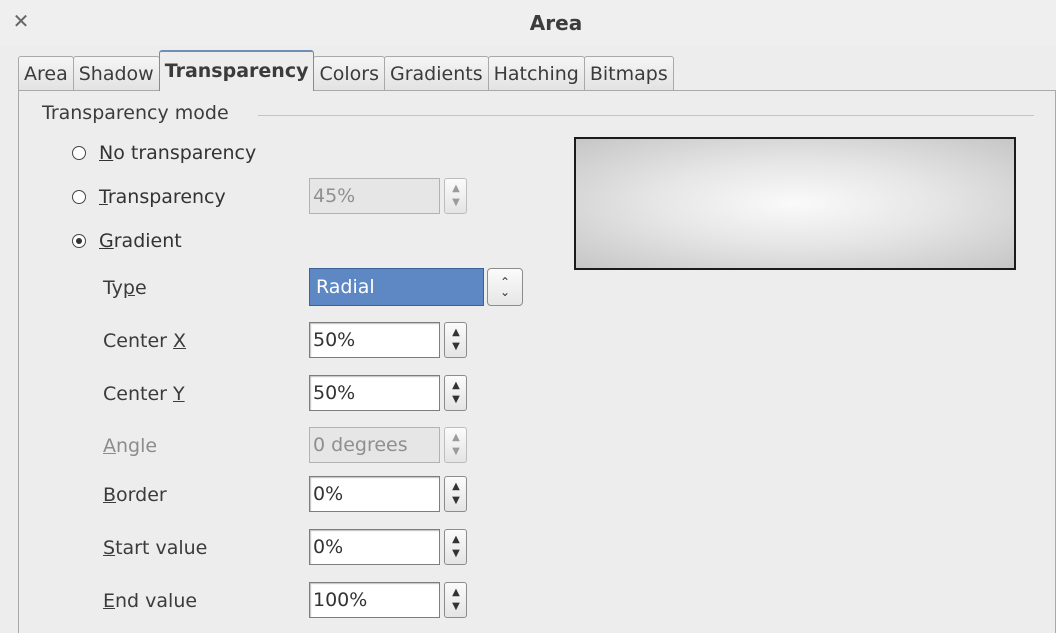 This screenshot has width=1056, height=633. I want to click on center-x-label: Center X, so click(145, 341).